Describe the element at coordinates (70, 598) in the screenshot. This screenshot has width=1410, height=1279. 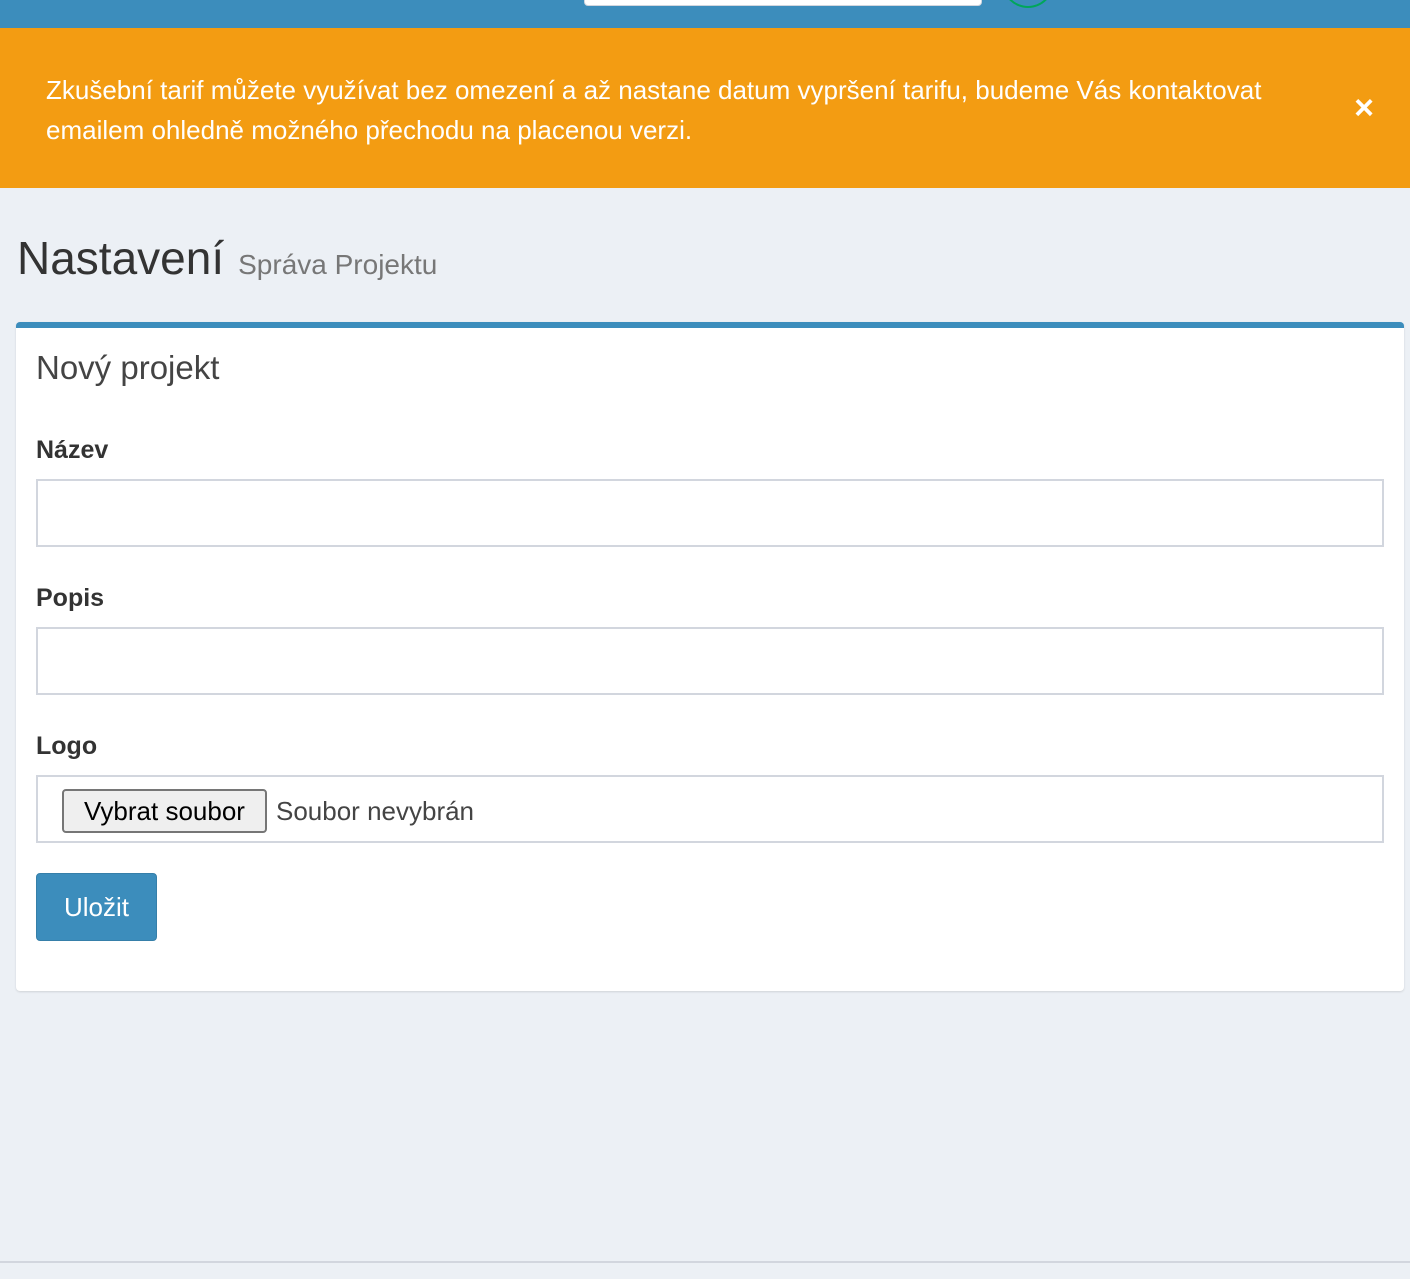
I see `description-label: Popis` at that location.